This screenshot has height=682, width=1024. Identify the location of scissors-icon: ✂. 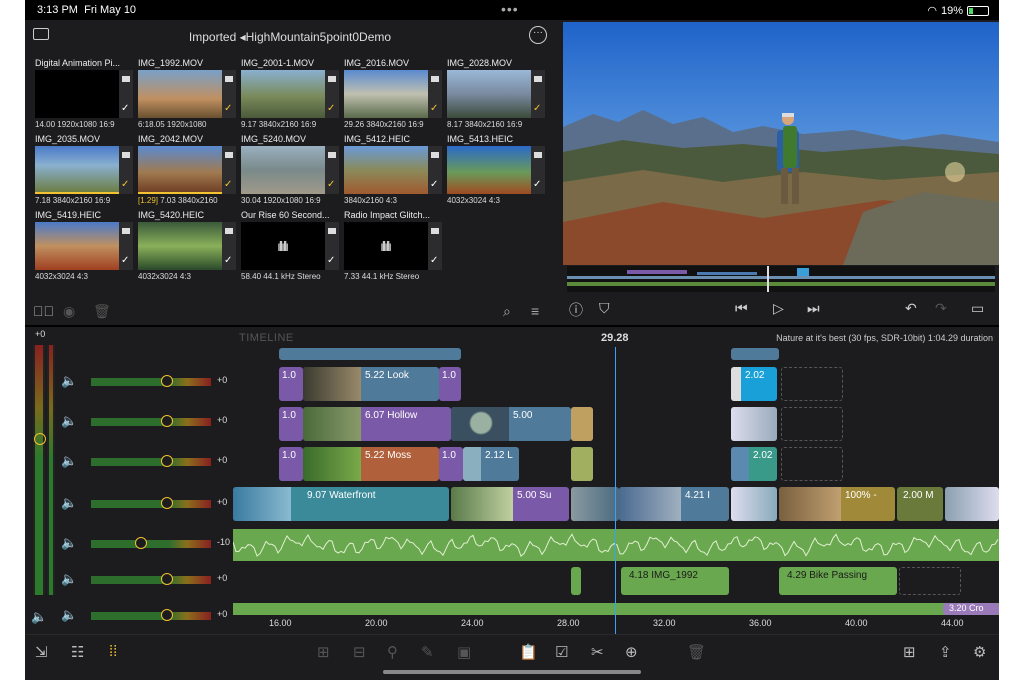
(597, 652).